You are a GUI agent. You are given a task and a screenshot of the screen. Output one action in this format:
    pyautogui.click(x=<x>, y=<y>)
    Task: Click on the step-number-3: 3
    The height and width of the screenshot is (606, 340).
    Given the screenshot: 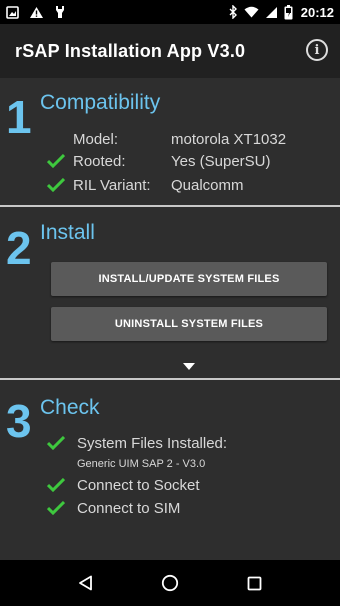 What is the action you would take?
    pyautogui.click(x=19, y=421)
    